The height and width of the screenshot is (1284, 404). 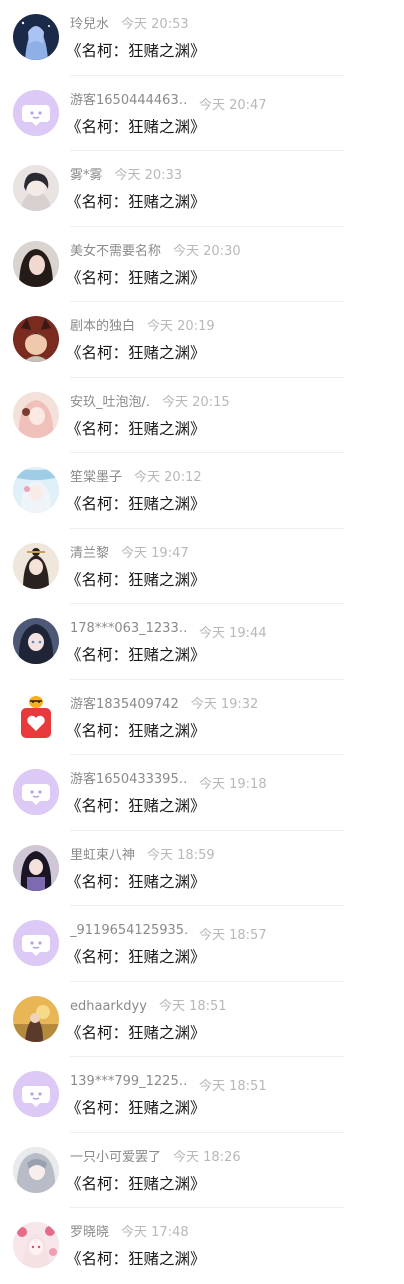 What do you see at coordinates (155, 24) in the screenshot?
I see `timestamp: 今天 20:53` at bounding box center [155, 24].